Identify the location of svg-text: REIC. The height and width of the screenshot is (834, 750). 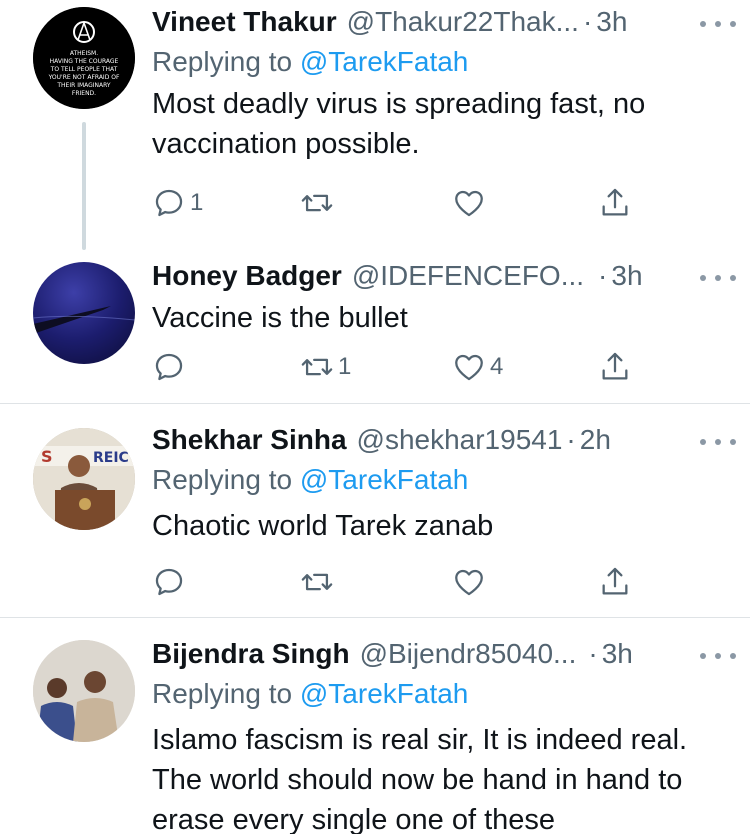
(111, 458).